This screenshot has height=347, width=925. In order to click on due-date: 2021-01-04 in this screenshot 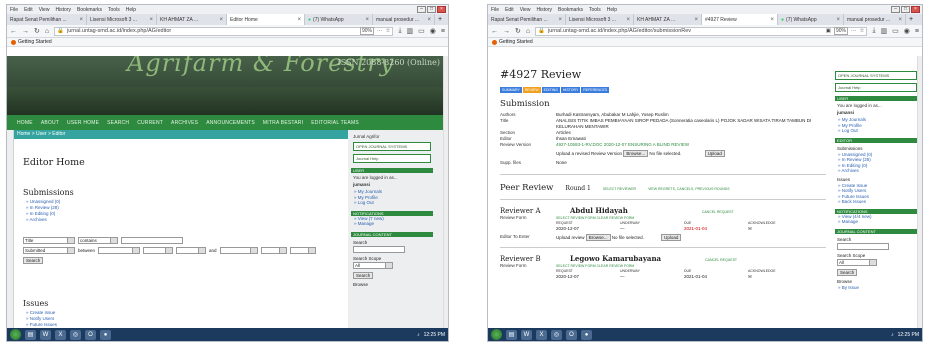, I will do `click(716, 276)`.